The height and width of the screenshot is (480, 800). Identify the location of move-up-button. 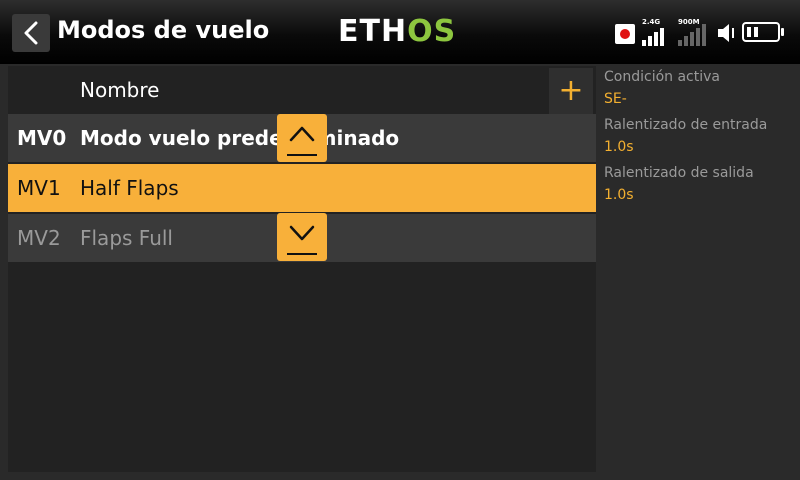
(302, 138).